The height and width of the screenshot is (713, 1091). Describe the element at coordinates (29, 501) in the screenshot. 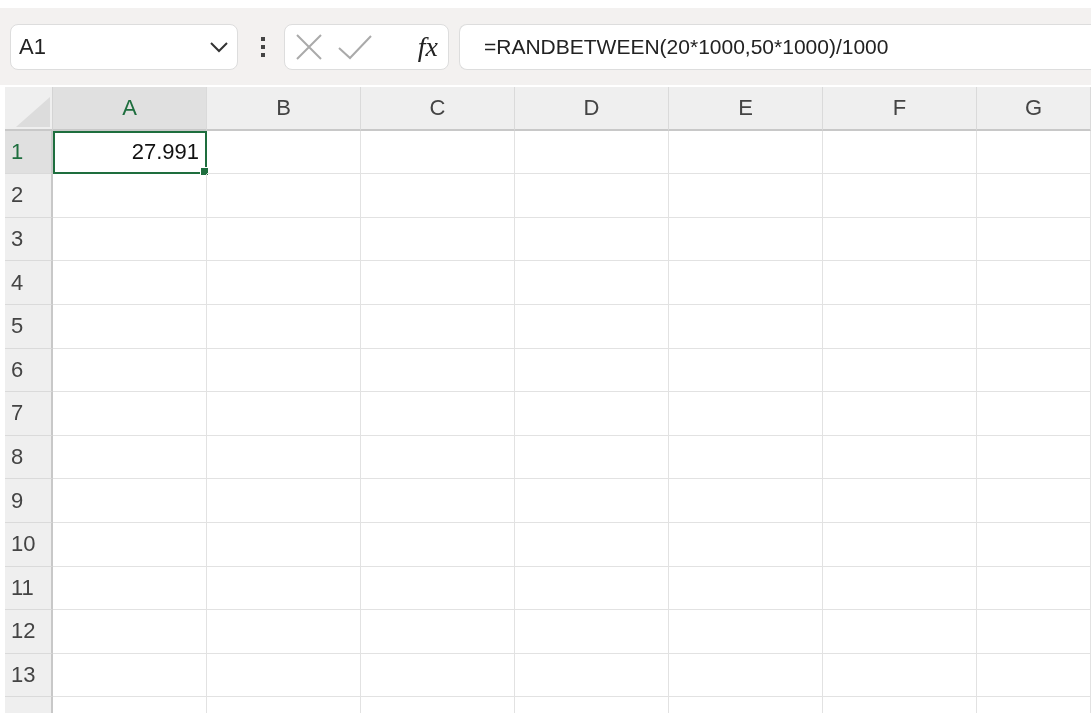

I see `row-header: 9` at that location.